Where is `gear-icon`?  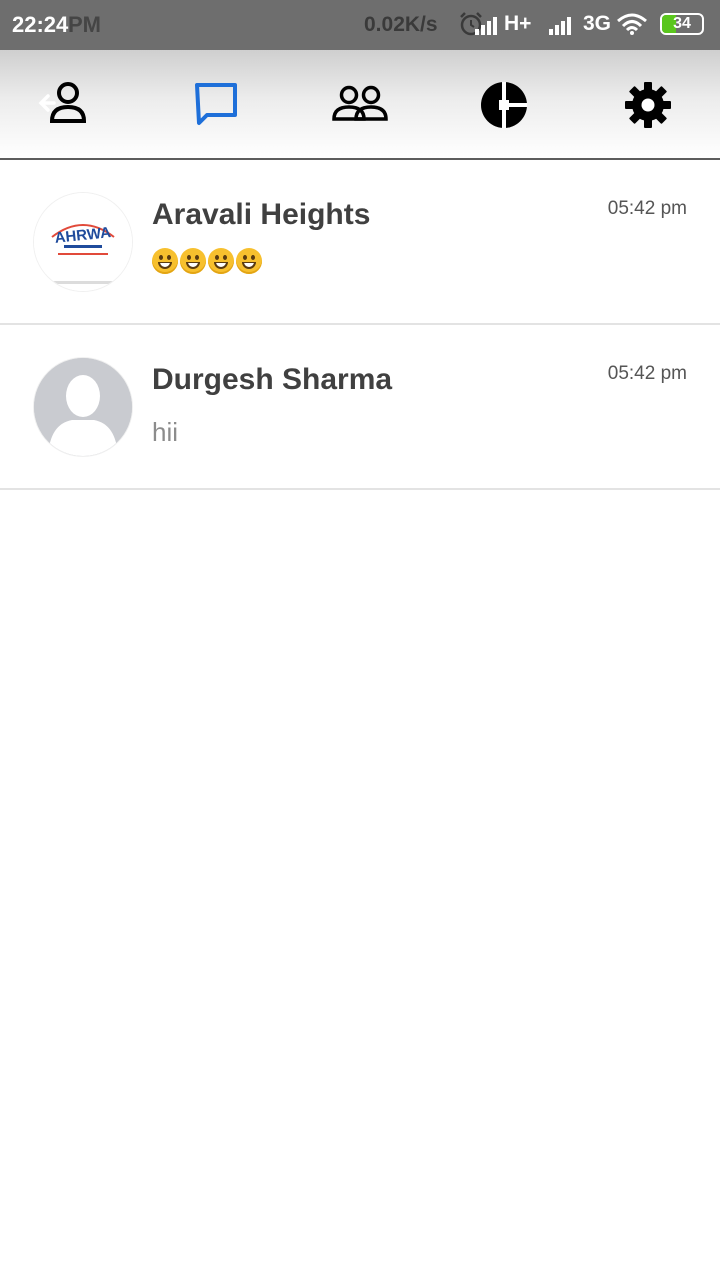
gear-icon is located at coordinates (648, 105).